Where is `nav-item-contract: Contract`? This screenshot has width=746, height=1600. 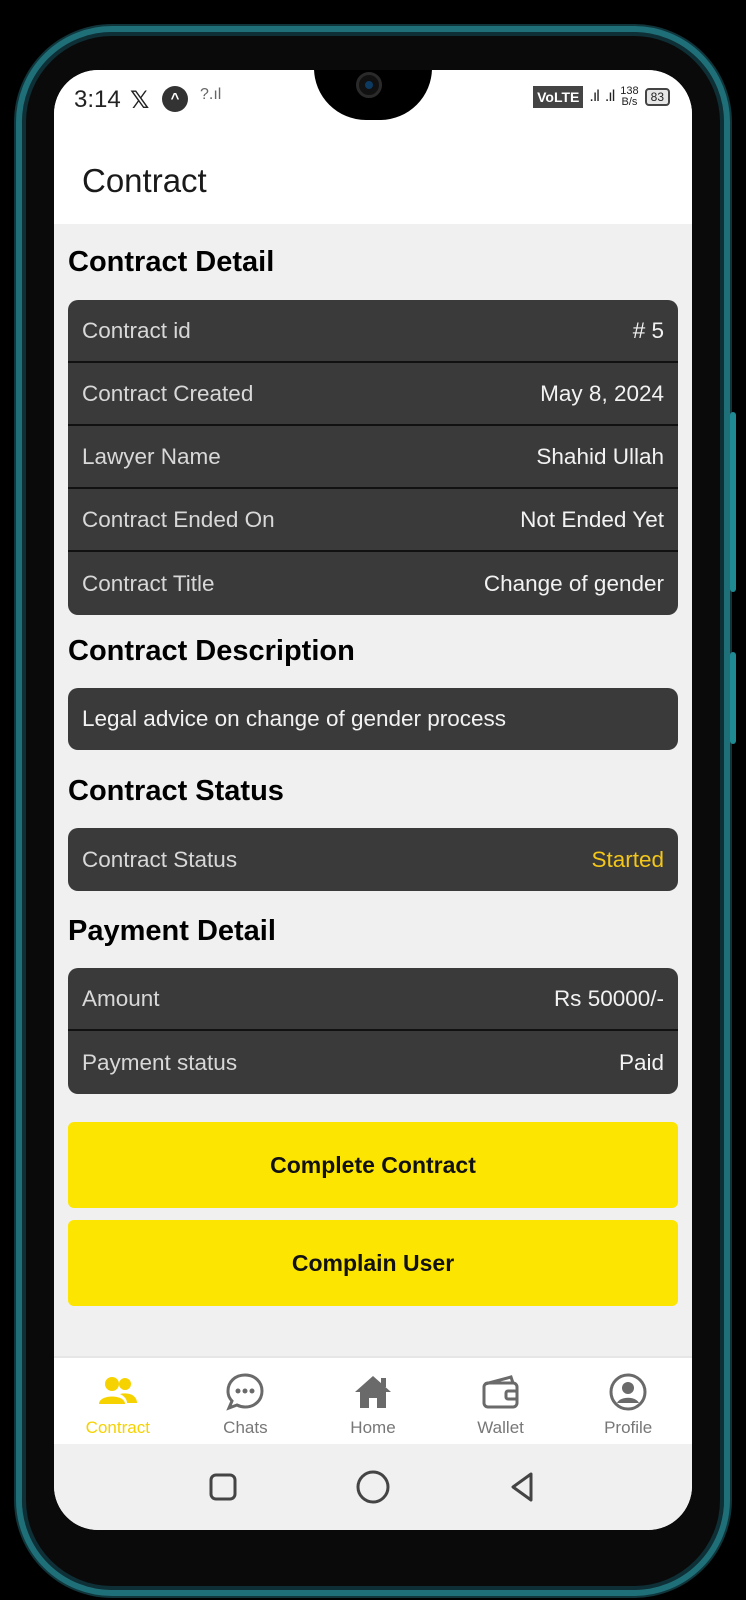
nav-item-contract: Contract is located at coordinates (118, 1401).